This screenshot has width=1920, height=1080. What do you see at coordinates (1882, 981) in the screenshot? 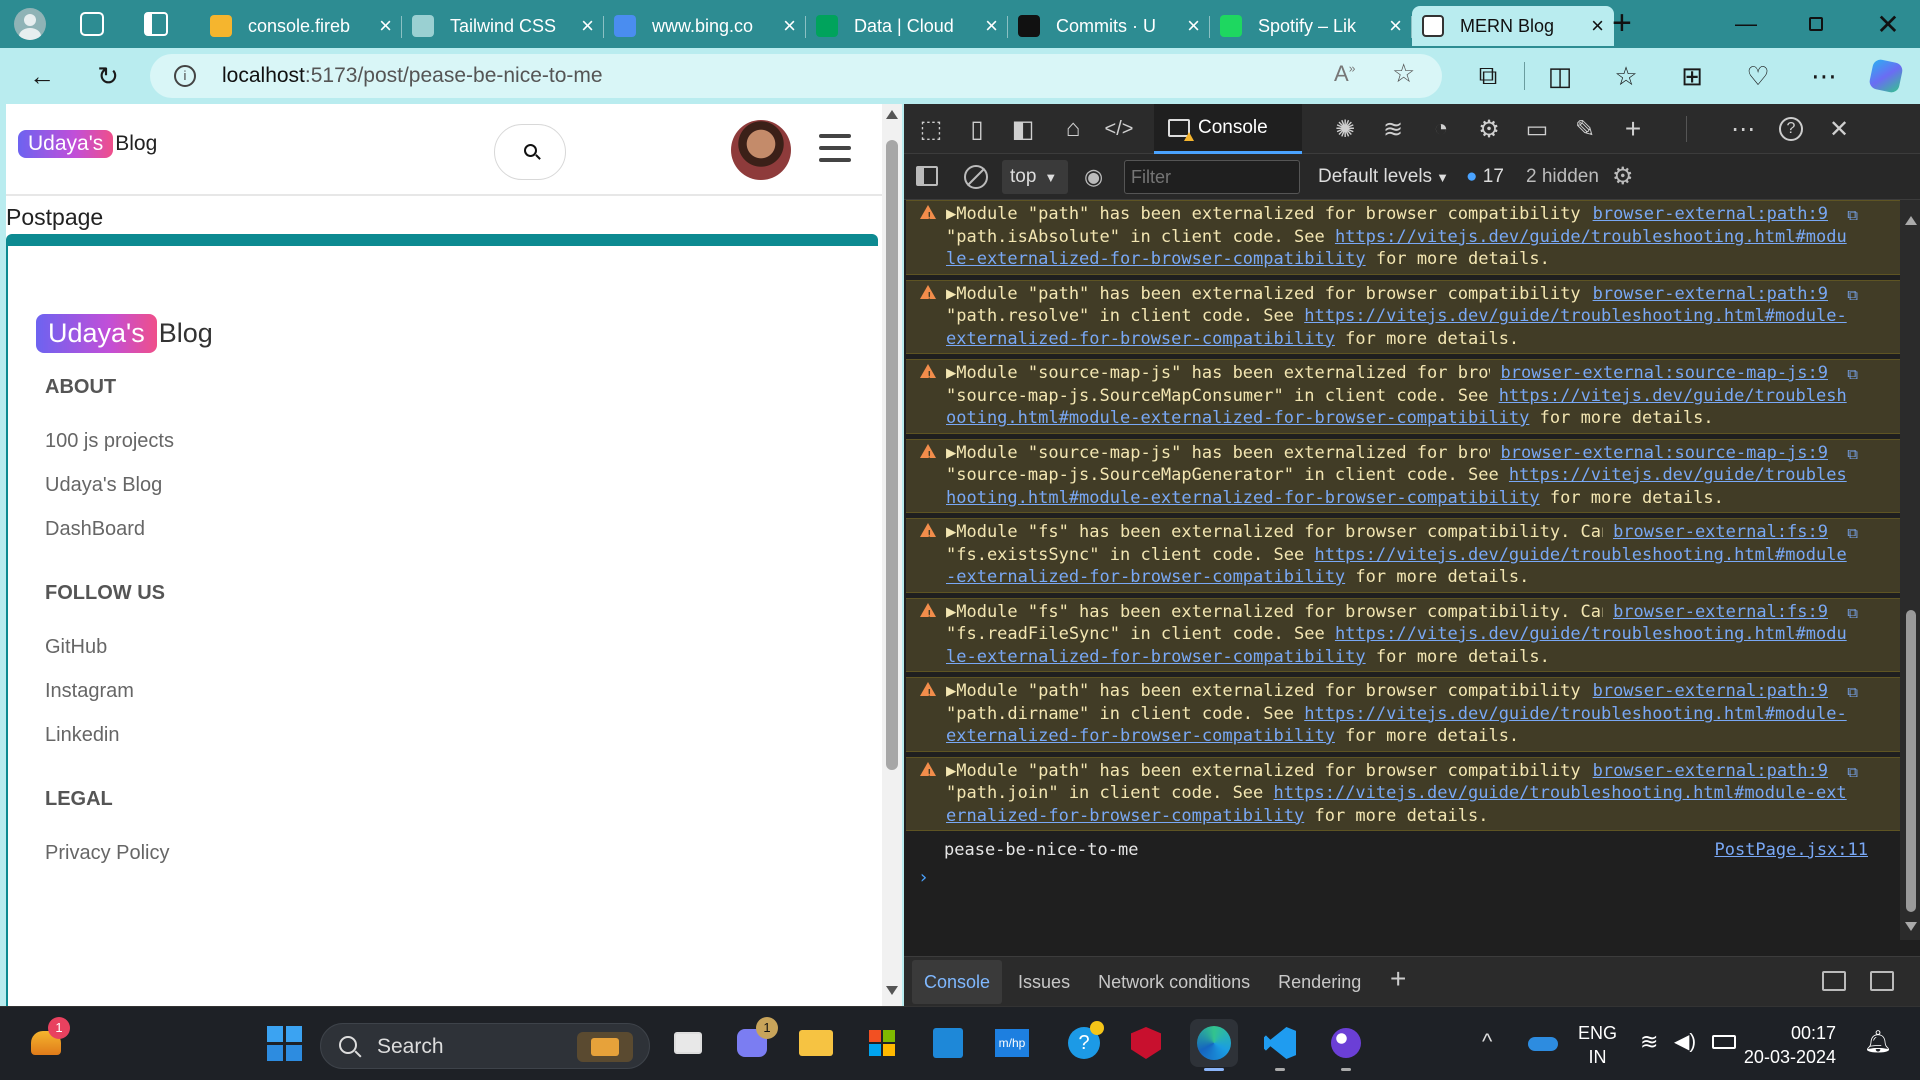
I see `close-drawer-icon` at bounding box center [1882, 981].